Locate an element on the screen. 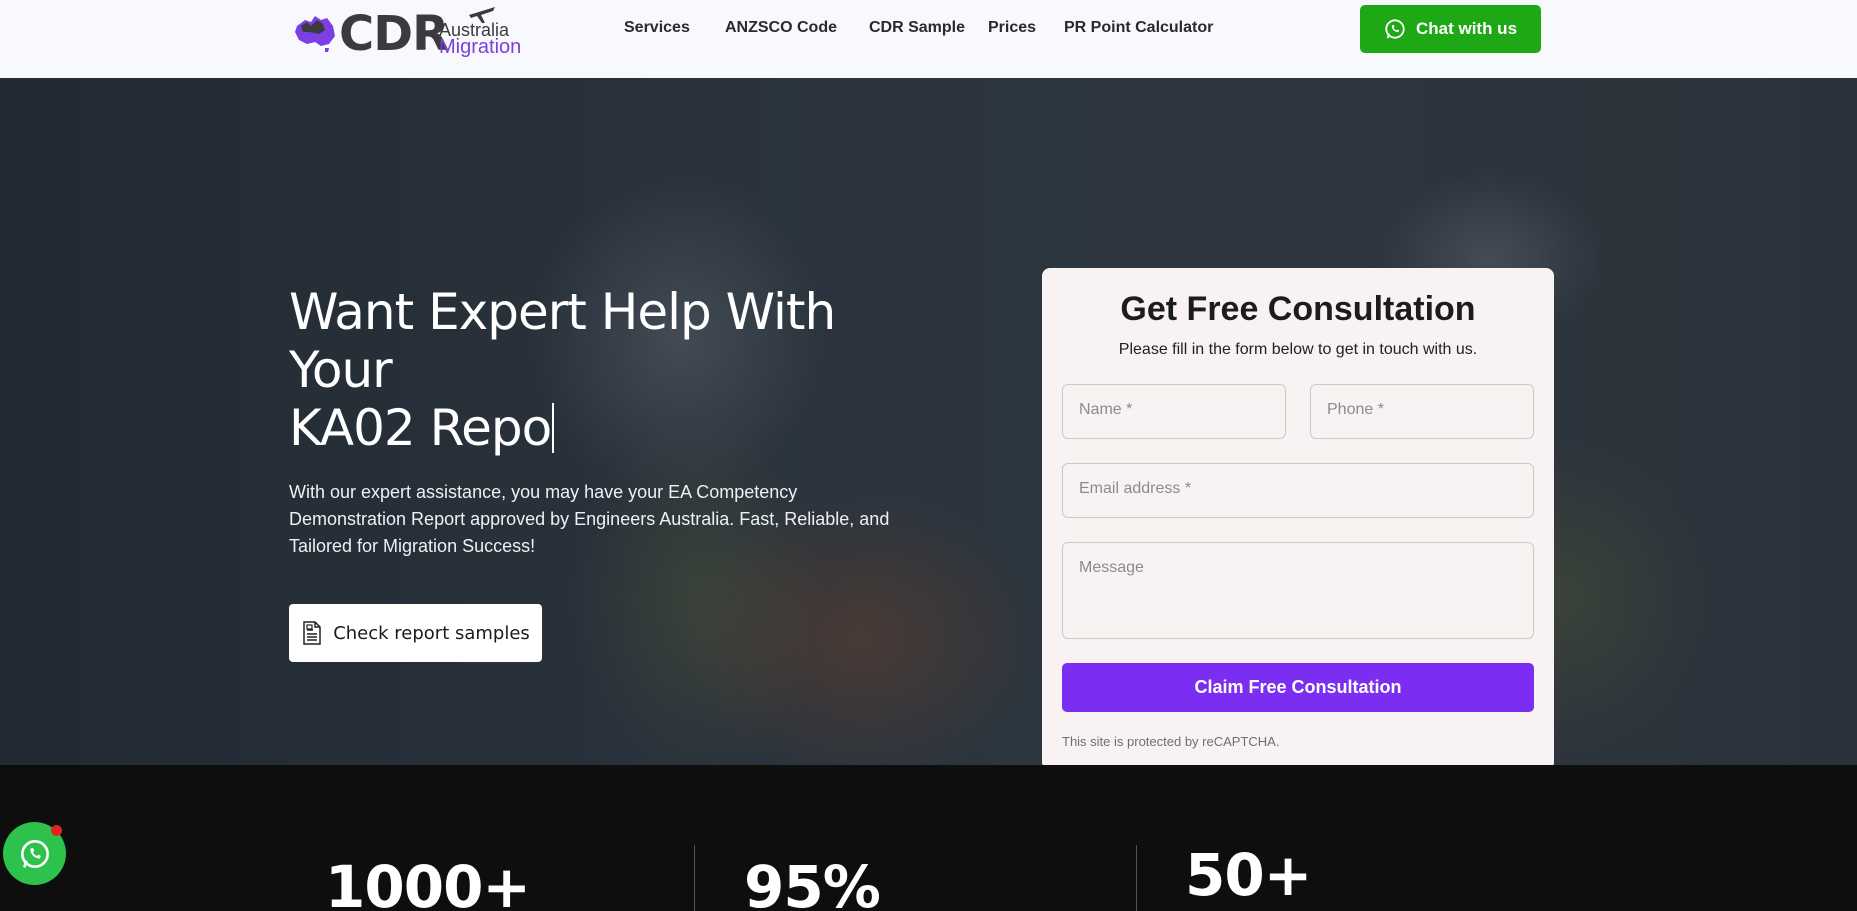  recaptcha-note: This site is protected by reCAPTCHA. is located at coordinates (1171, 741).